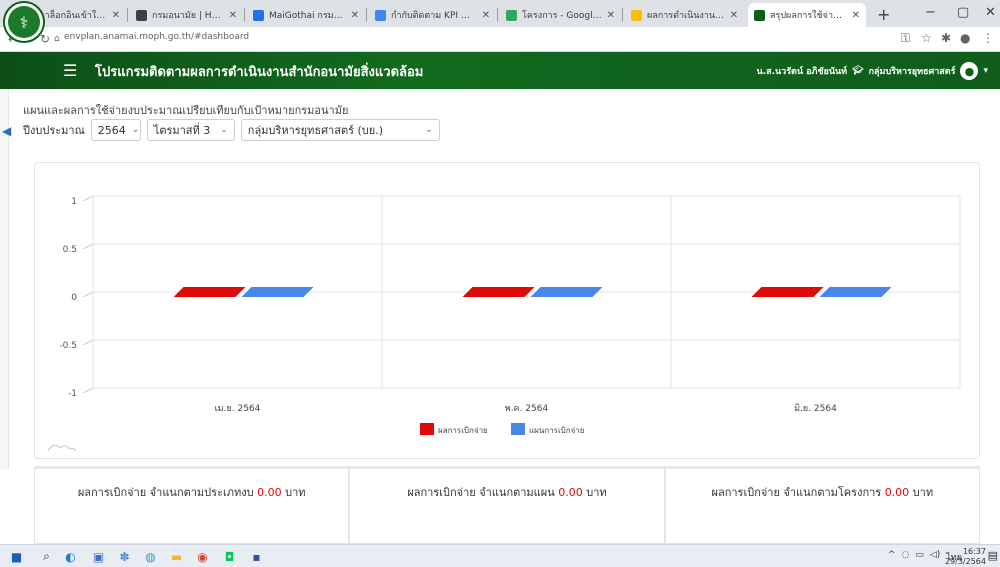 This screenshot has height=567, width=1000. I want to click on quarter-select: ไตรมาสที่ 3 ⌄, so click(190, 130).